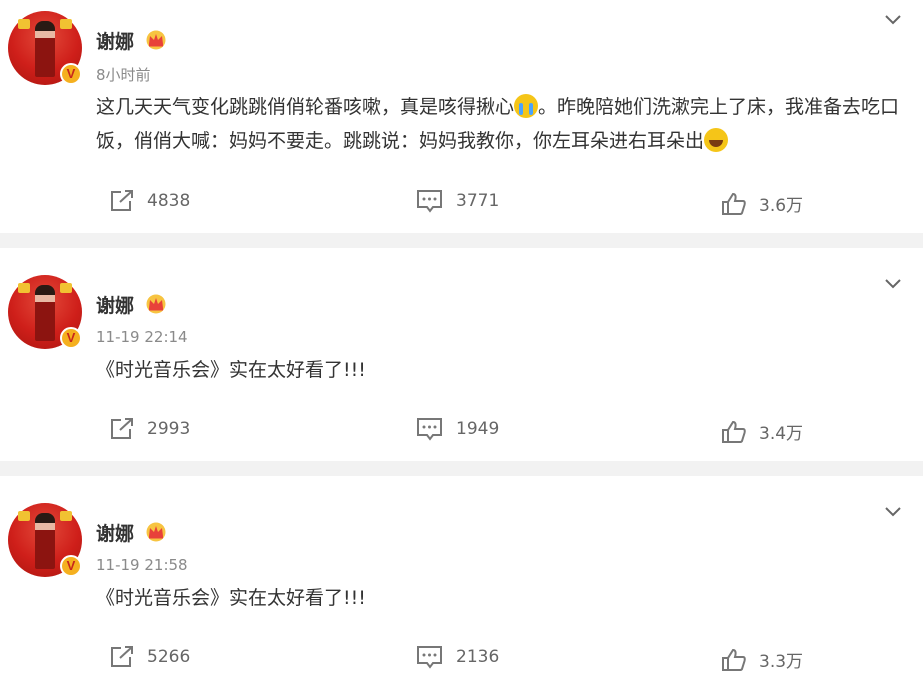 This screenshot has width=923, height=676. What do you see at coordinates (781, 206) in the screenshot?
I see `like-count: 3.6万` at bounding box center [781, 206].